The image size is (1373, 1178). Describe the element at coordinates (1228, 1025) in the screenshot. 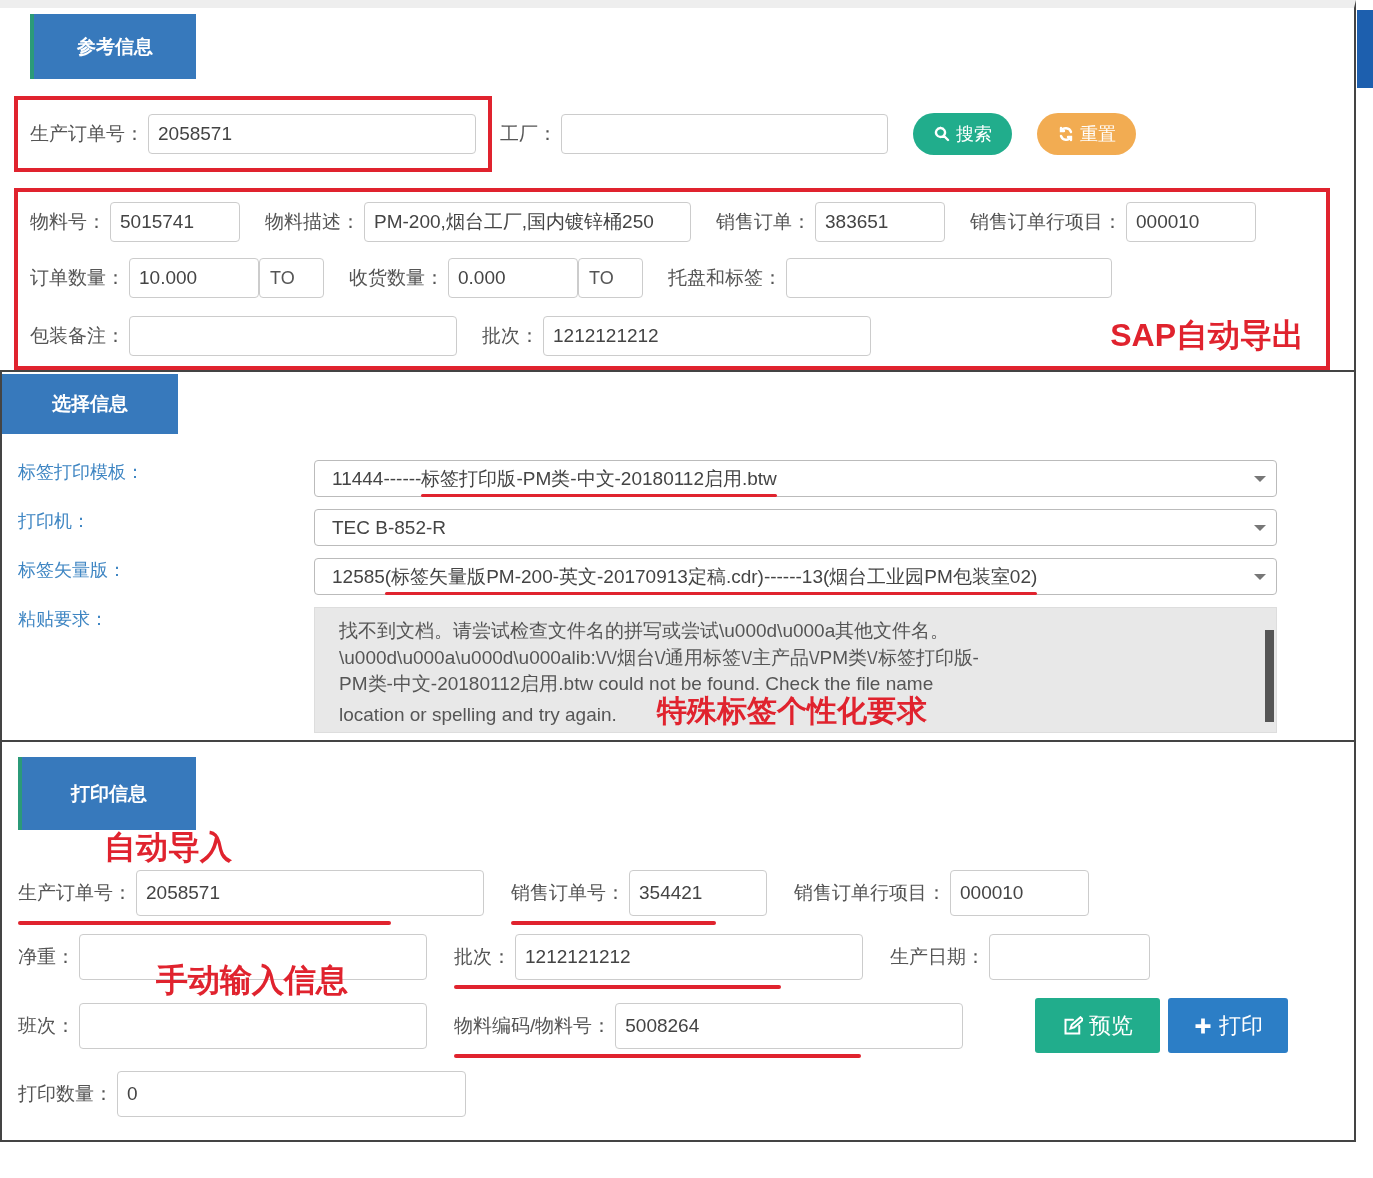

I see `print-button: 打印` at that location.